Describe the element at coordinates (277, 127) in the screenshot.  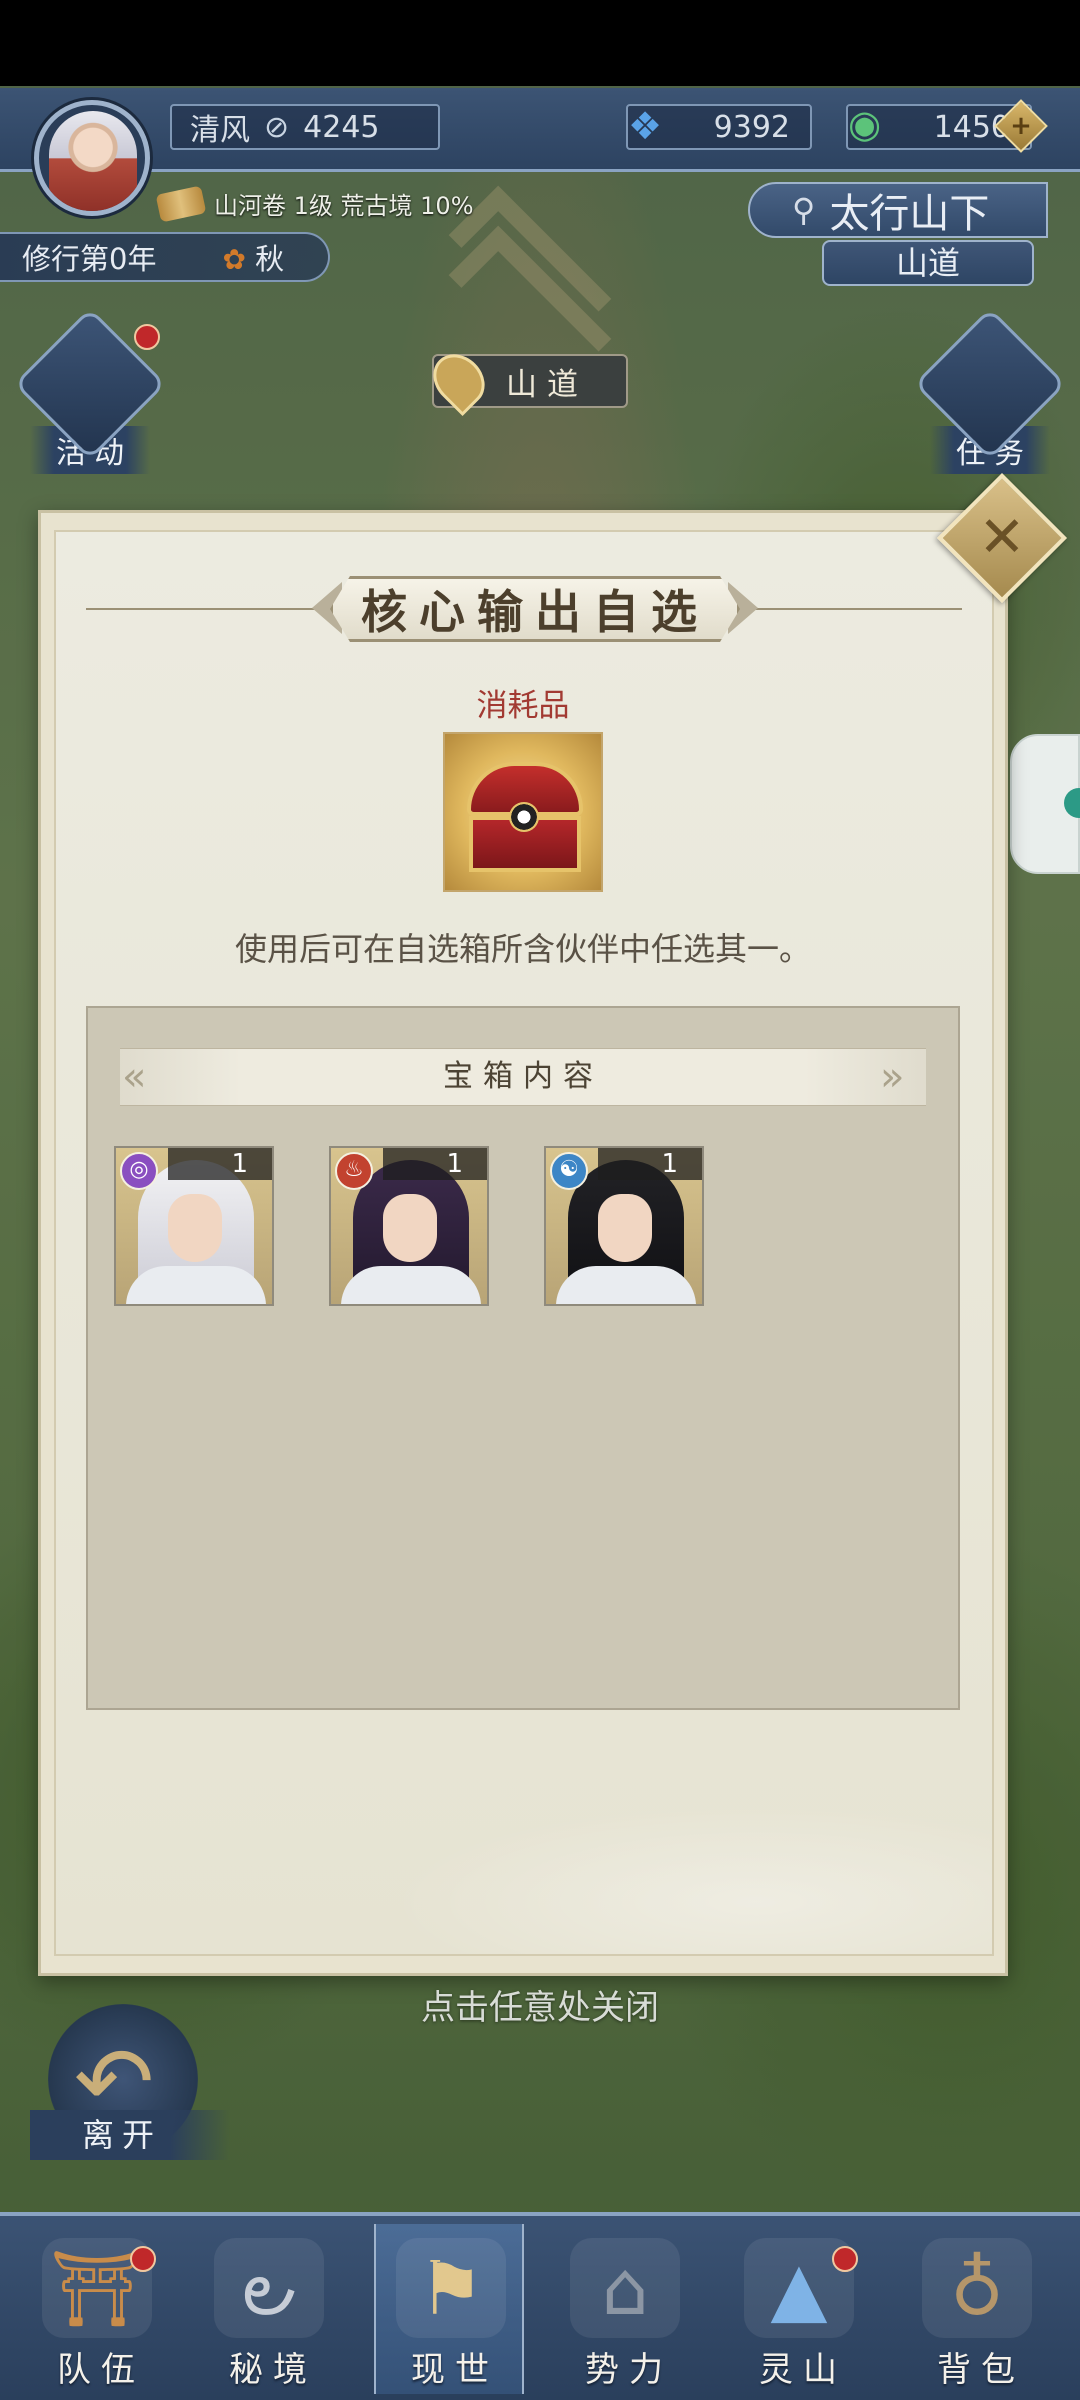
I see `power-icon: ⊘` at that location.